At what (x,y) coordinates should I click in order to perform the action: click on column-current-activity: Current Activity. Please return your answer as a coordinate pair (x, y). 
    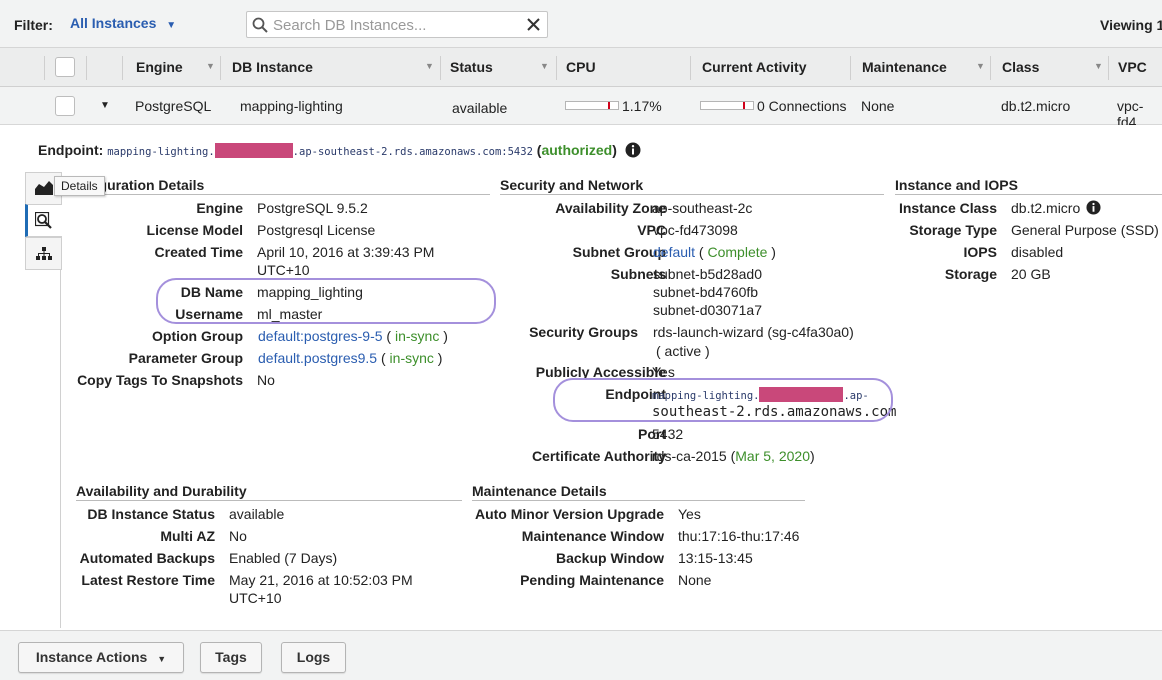
    Looking at the image, I should click on (754, 67).